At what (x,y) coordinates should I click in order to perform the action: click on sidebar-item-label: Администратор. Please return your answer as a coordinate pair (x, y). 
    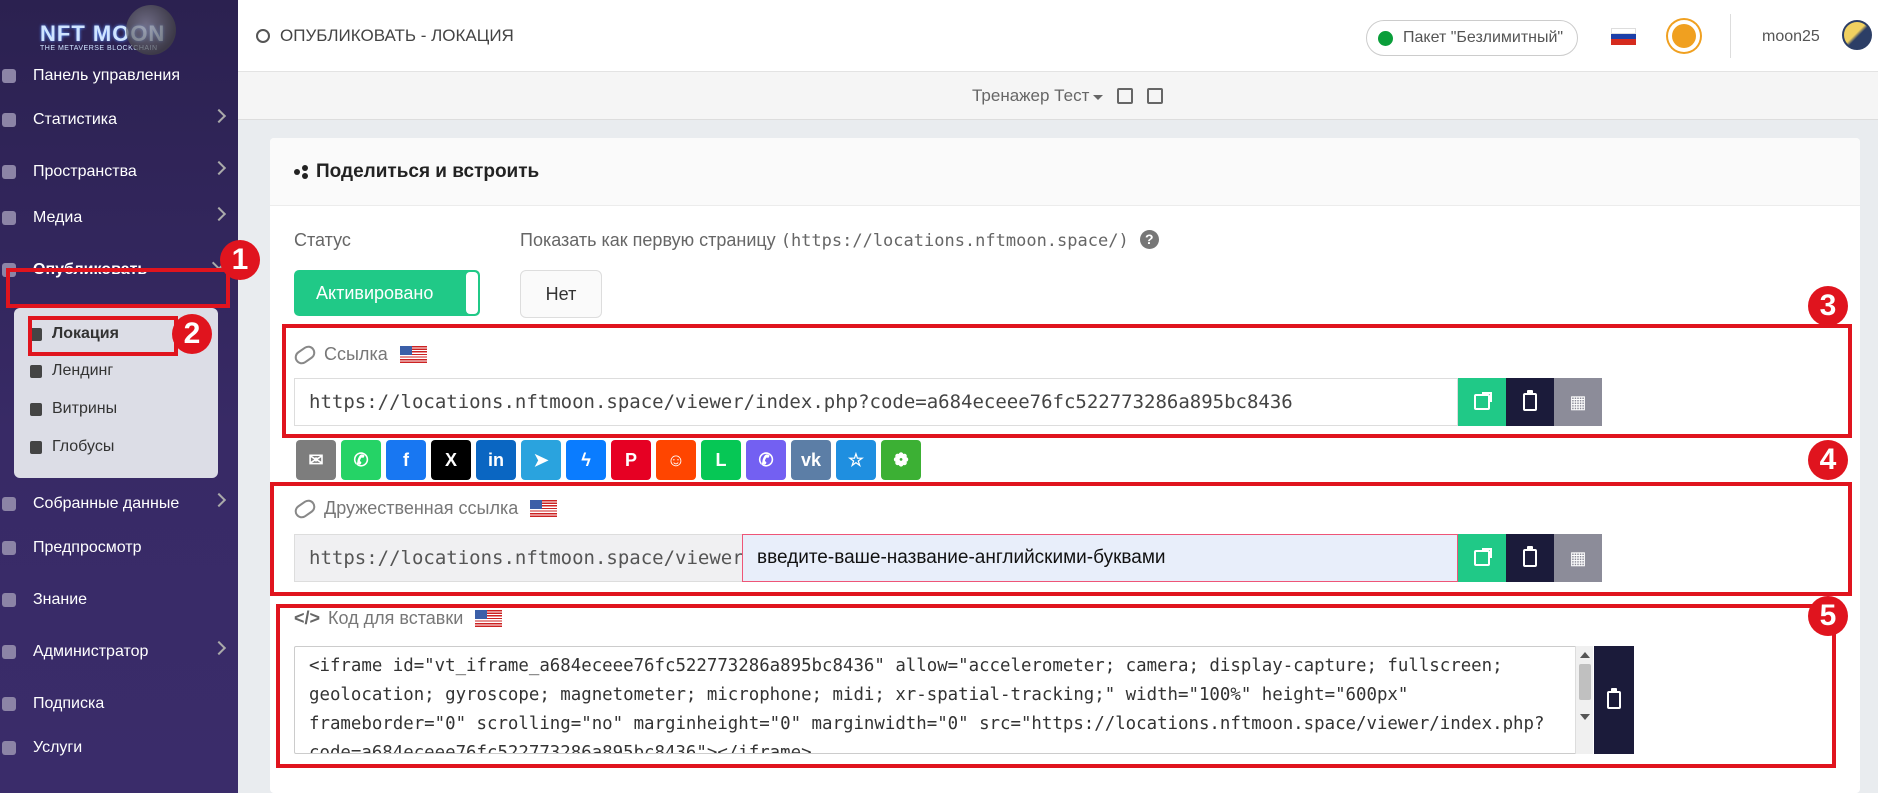
    Looking at the image, I should click on (91, 651).